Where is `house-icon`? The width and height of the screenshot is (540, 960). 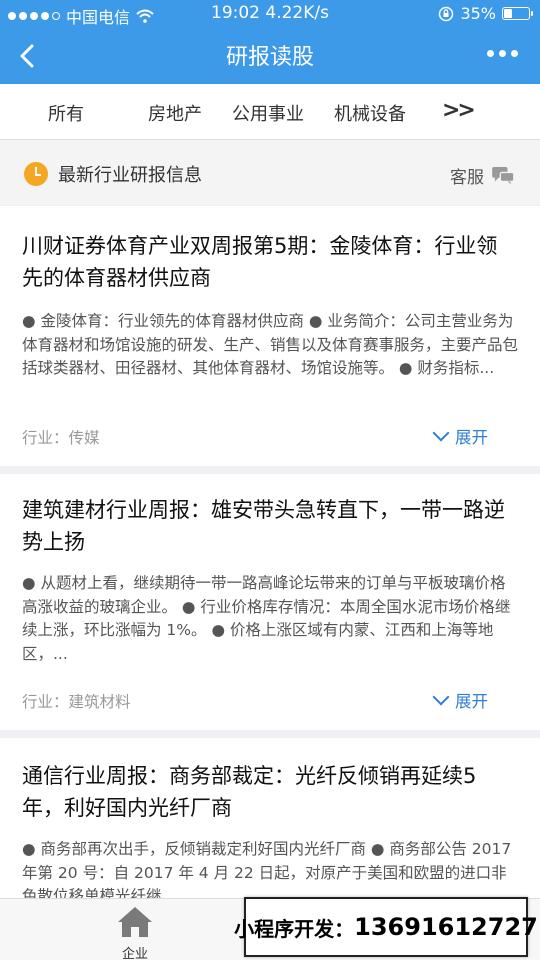 house-icon is located at coordinates (135, 922).